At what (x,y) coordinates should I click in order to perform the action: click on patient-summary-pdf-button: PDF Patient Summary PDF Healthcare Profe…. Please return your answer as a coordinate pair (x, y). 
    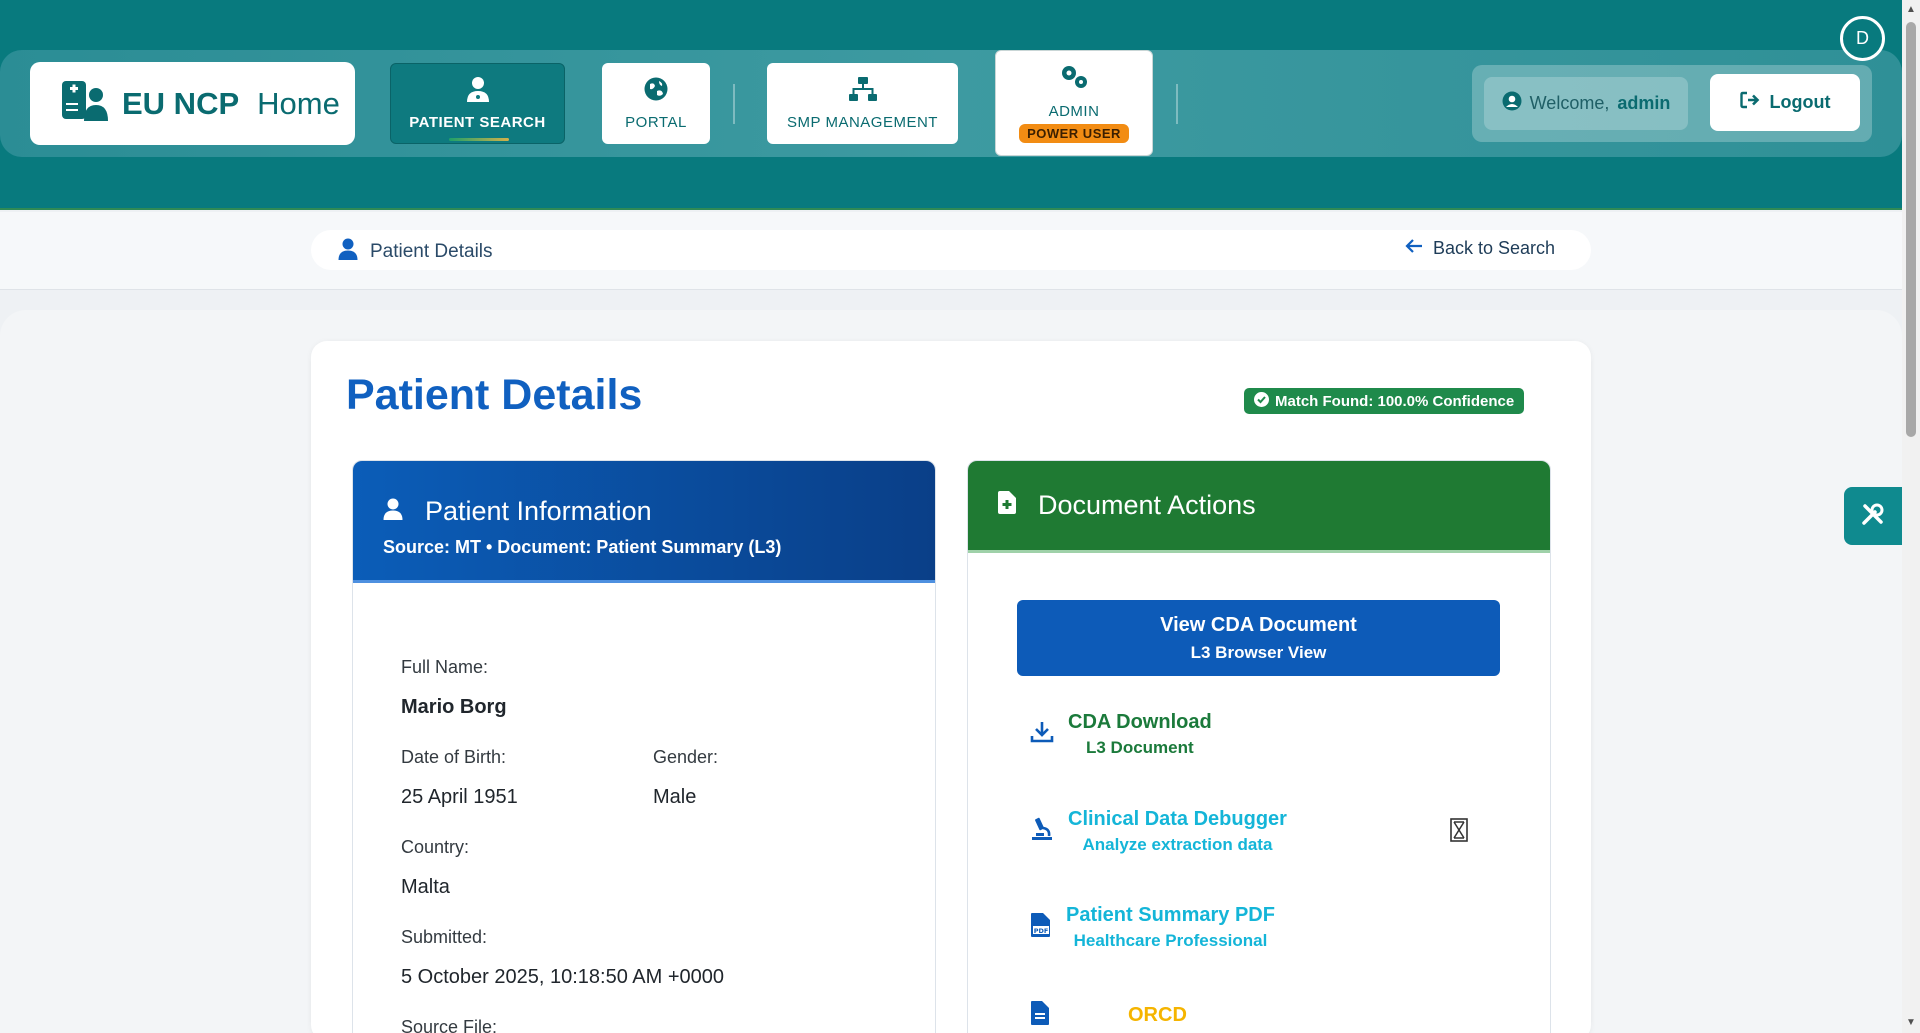
    Looking at the image, I should click on (1152, 927).